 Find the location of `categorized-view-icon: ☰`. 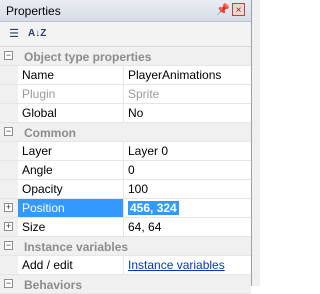

categorized-view-icon: ☰ is located at coordinates (14, 34).